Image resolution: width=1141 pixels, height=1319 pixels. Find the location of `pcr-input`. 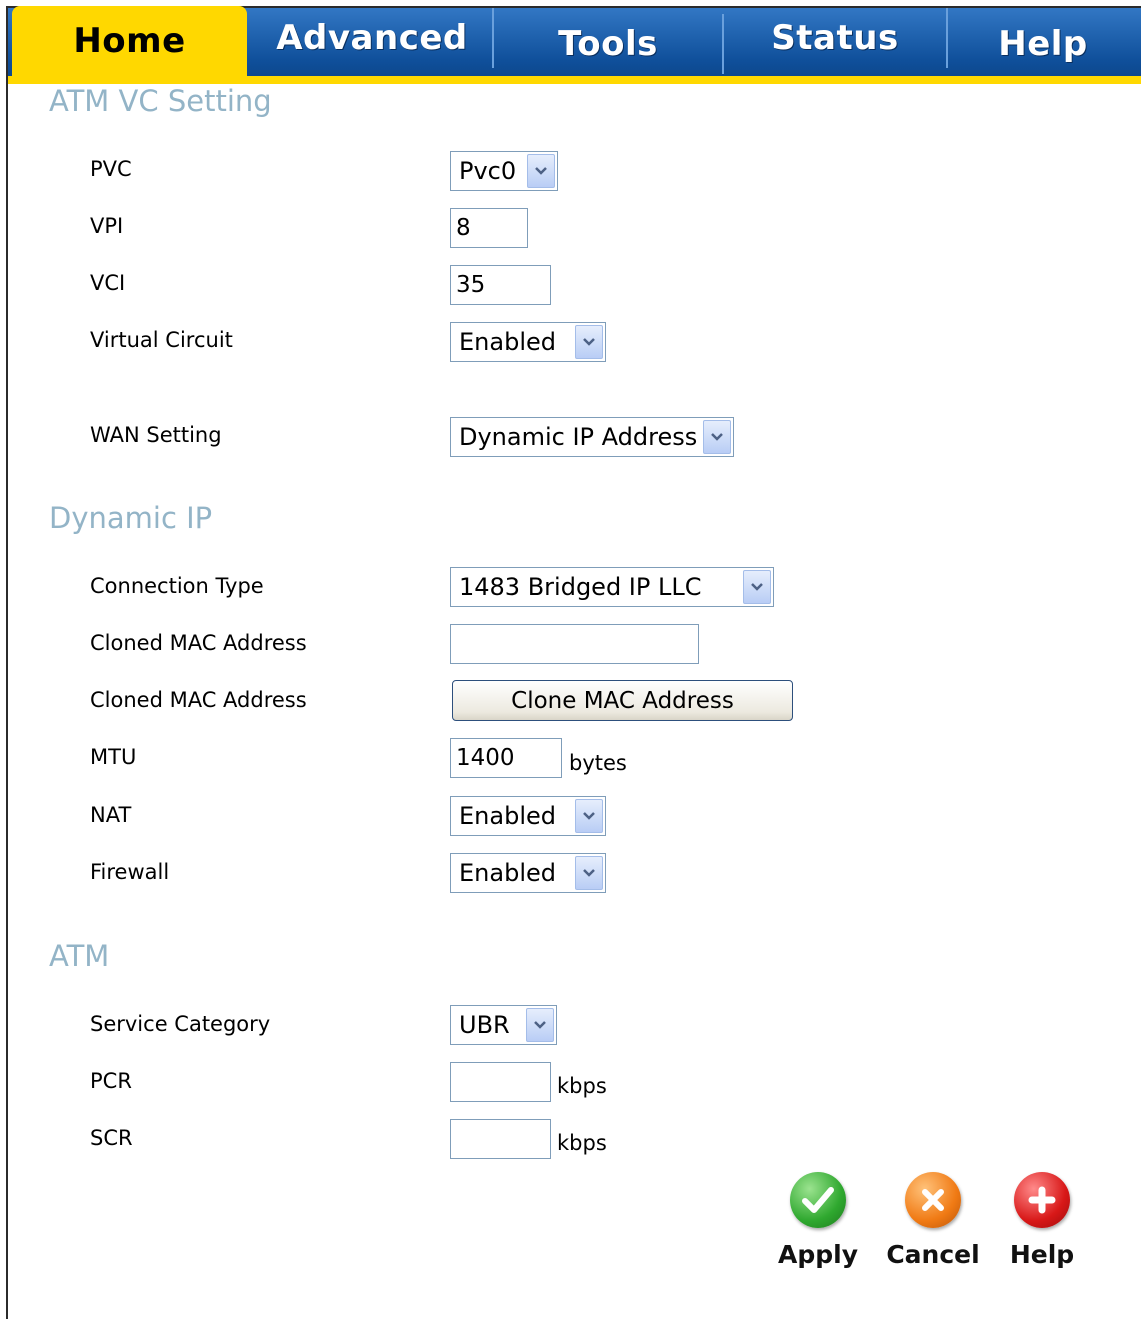

pcr-input is located at coordinates (500, 1082).